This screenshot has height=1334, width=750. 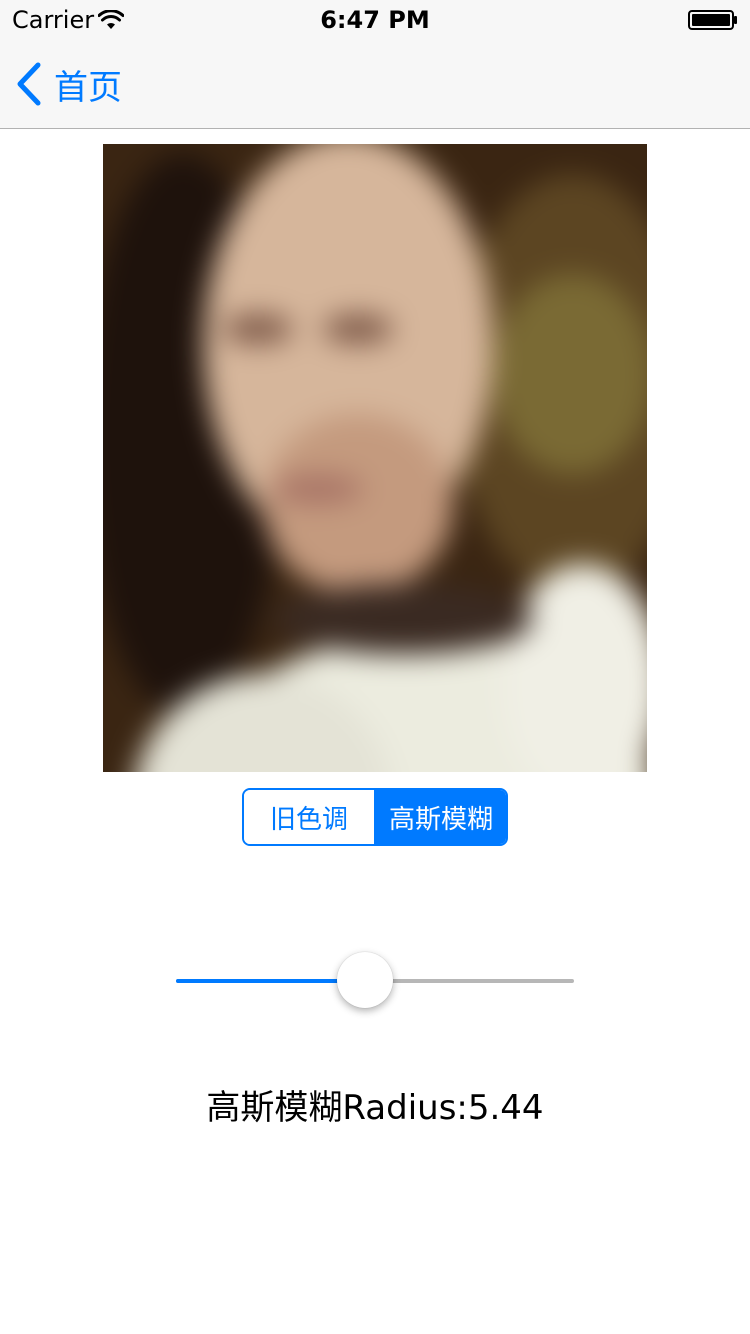 I want to click on back-button: 首页, so click(x=68, y=85).